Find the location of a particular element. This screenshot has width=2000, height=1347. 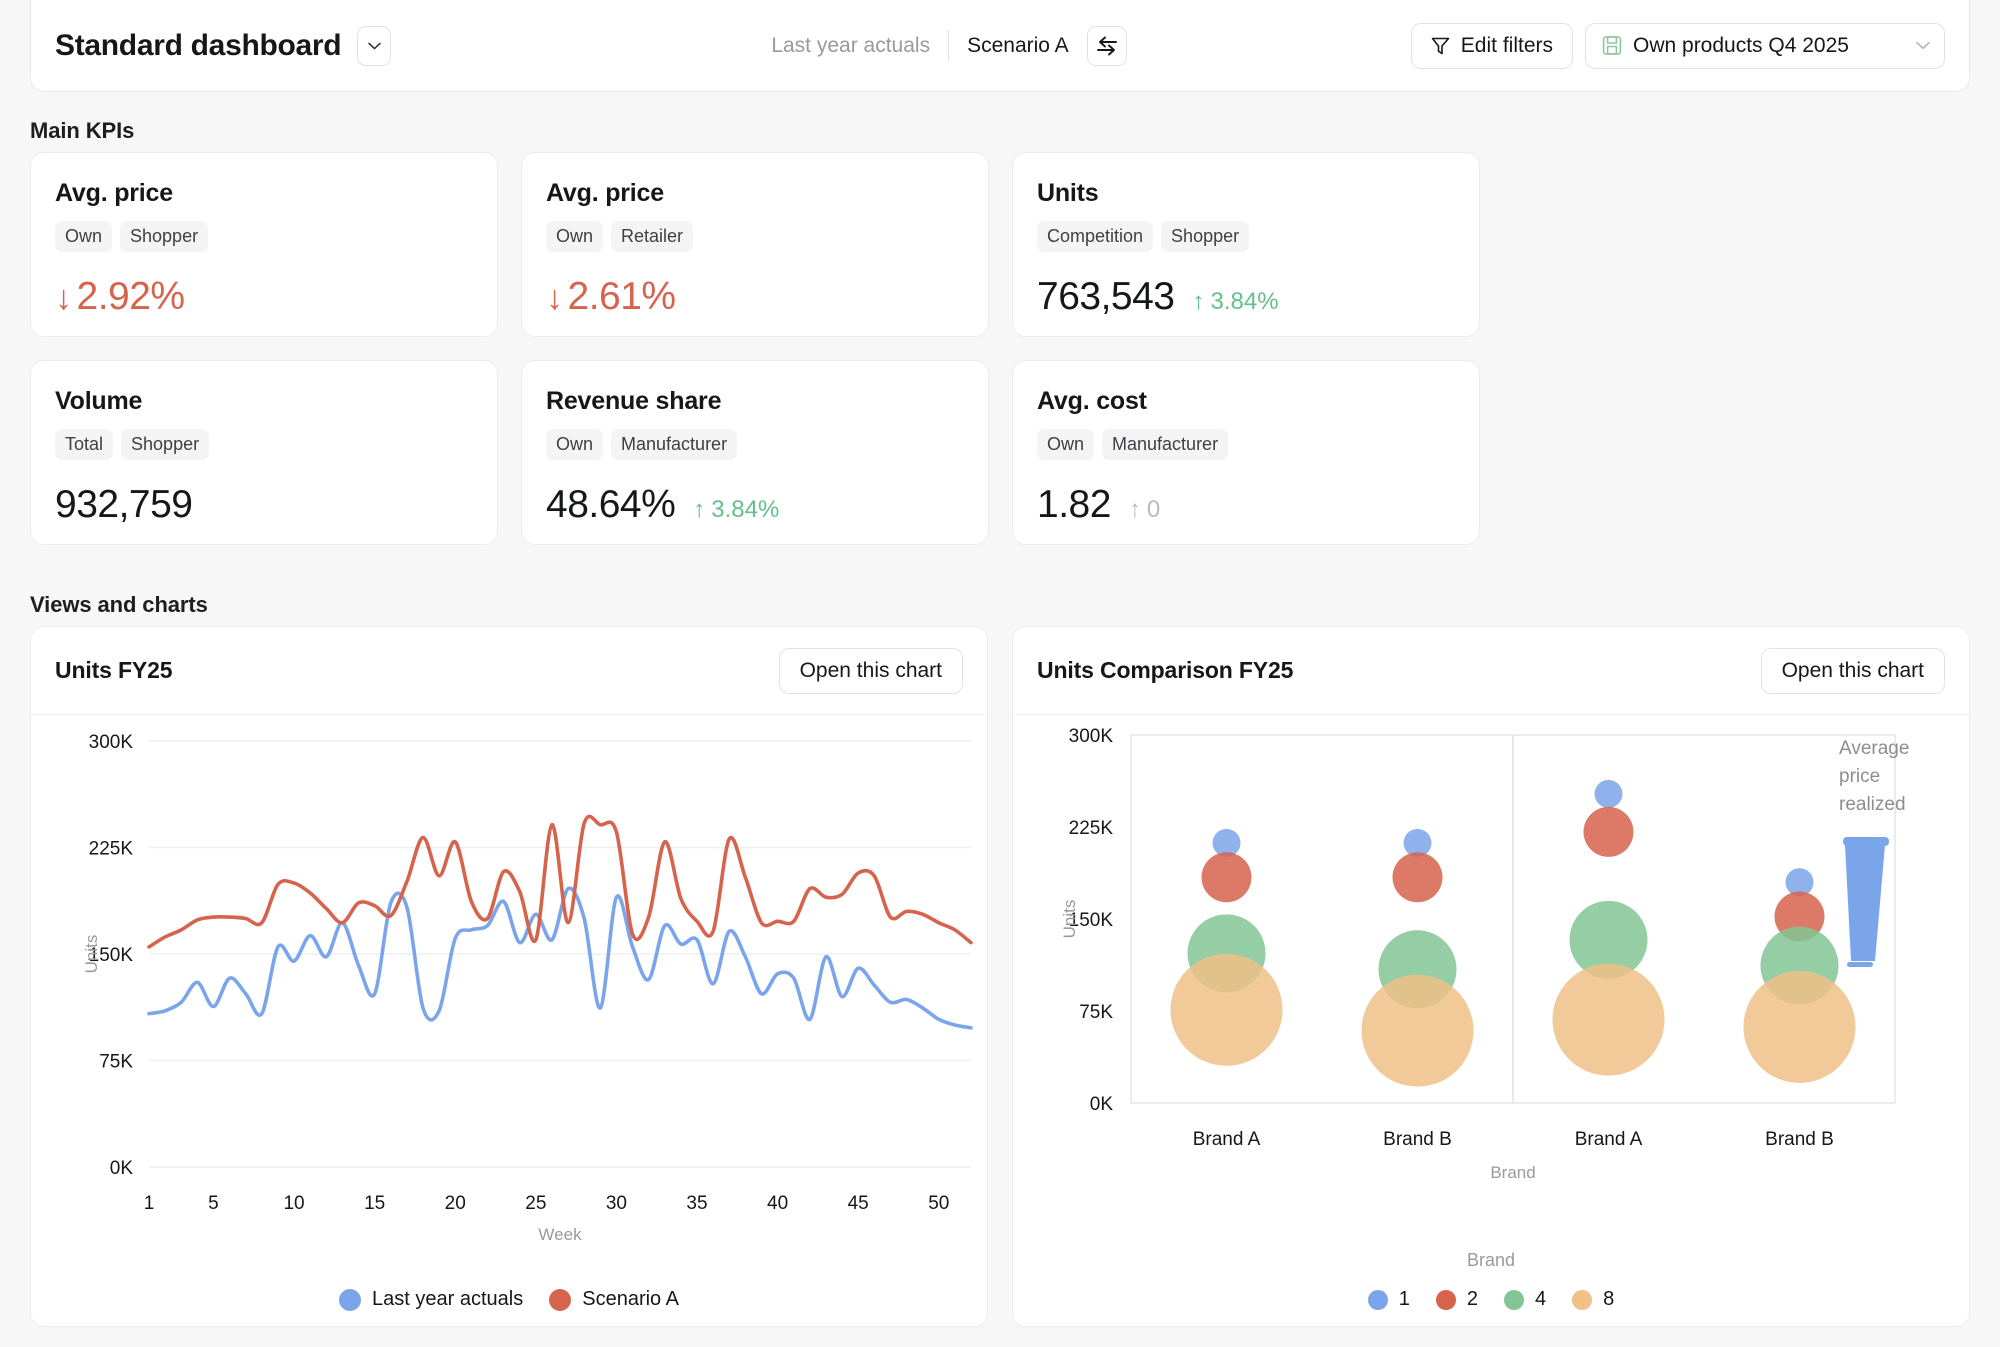

kpi-title: Avg. cost is located at coordinates (1092, 401).